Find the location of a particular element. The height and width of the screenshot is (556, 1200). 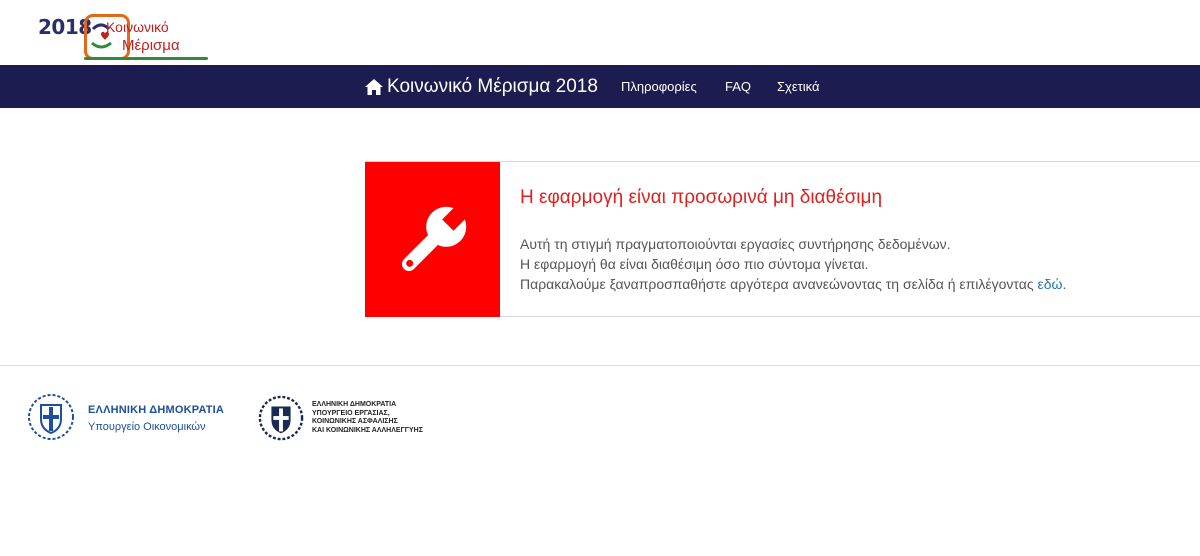

ministry-labour-line: ΕΛΛΗΝΙΚΗ ΔΗΜΟΚΡΑΤΙΑ is located at coordinates (354, 404).